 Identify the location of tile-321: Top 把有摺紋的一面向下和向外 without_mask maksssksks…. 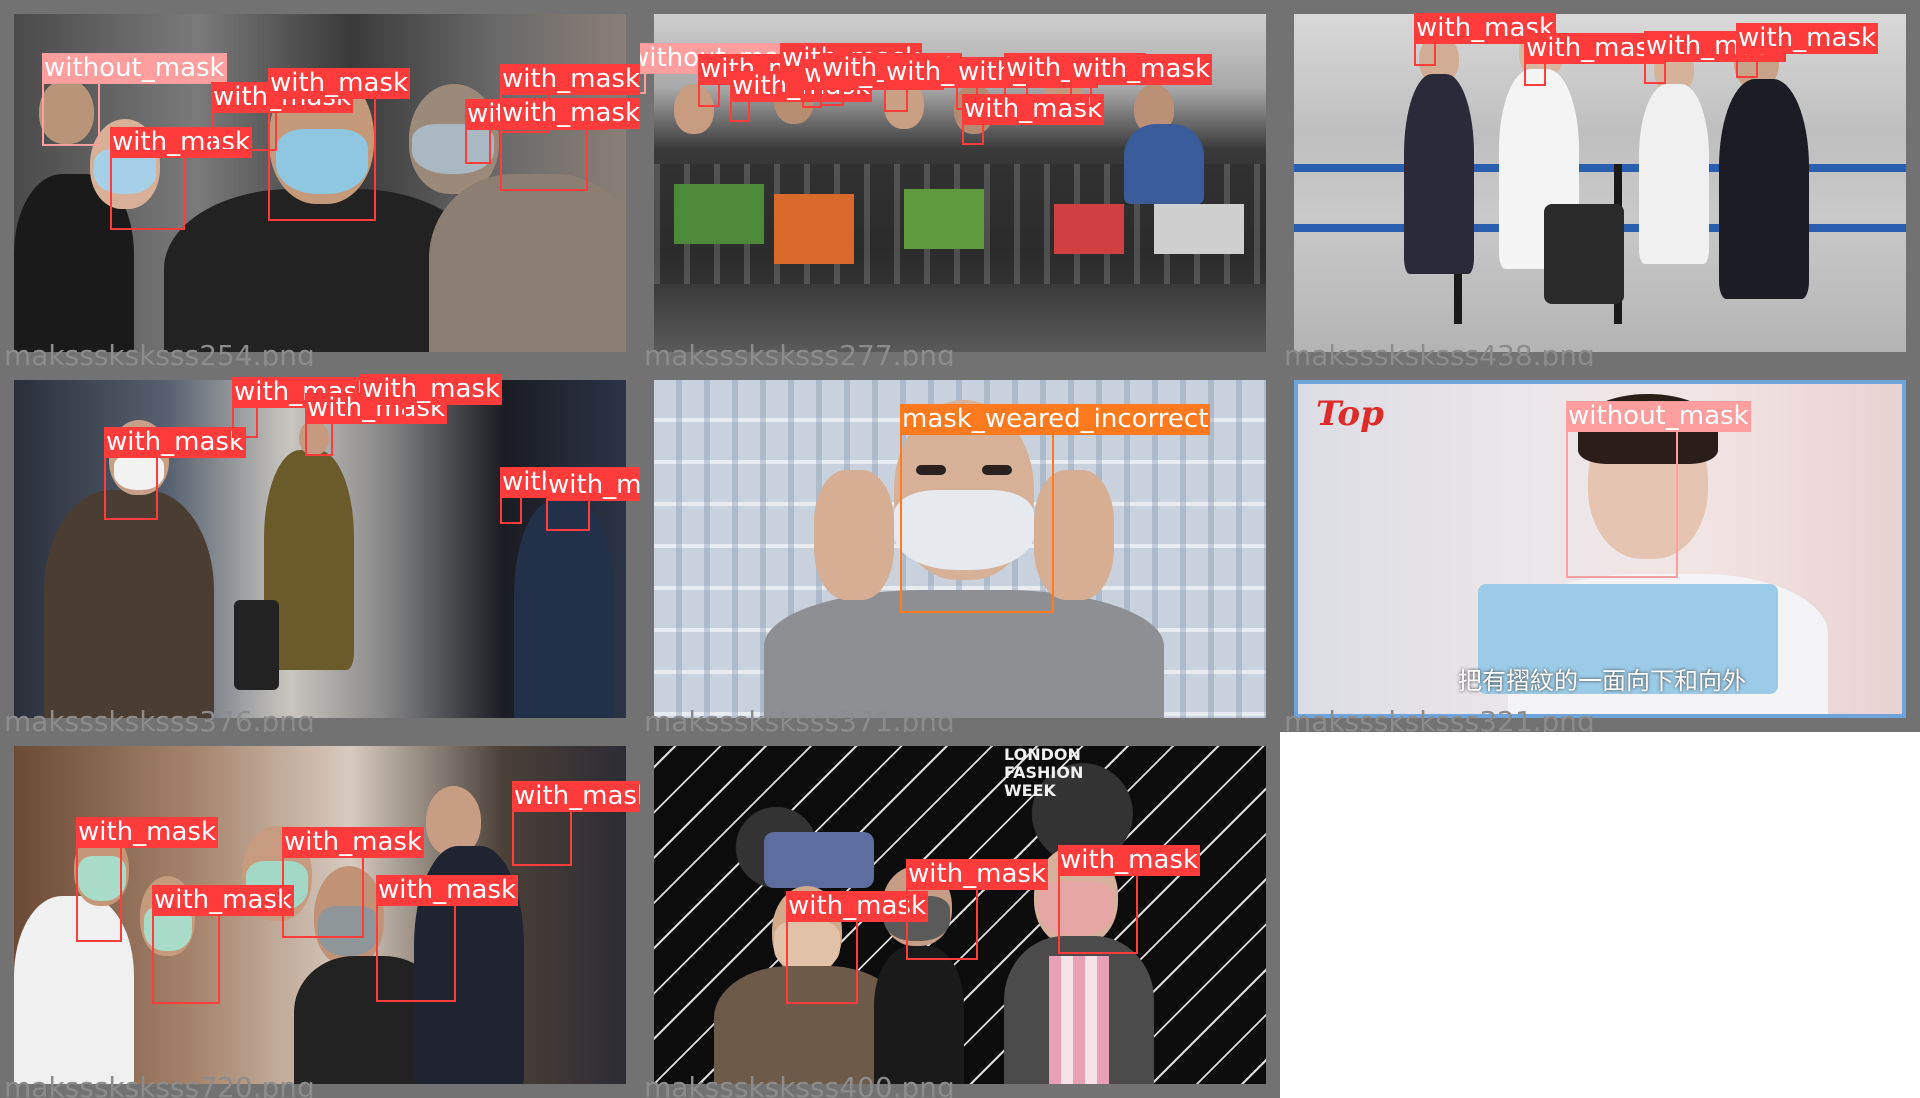
(1600, 549).